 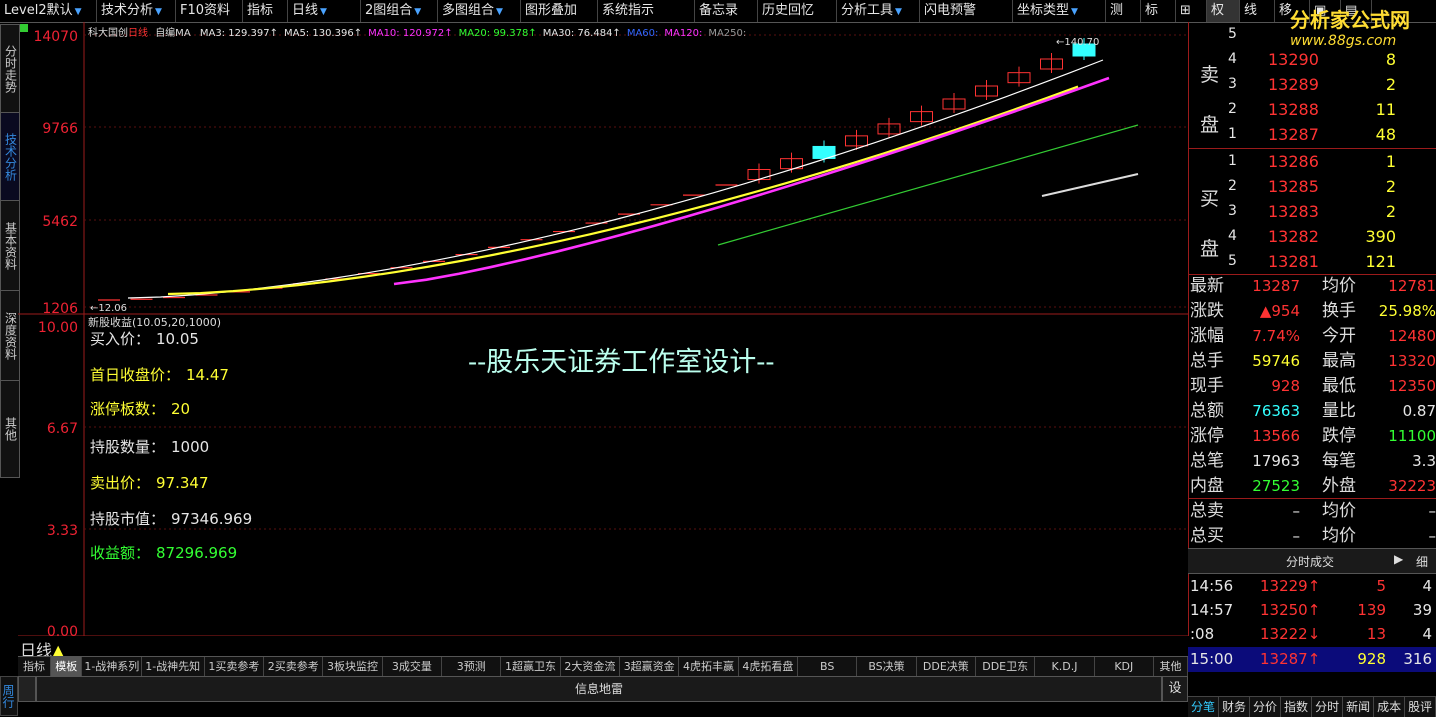 I want to click on bottom-tab-0: 分笔, so click(x=1203, y=707).